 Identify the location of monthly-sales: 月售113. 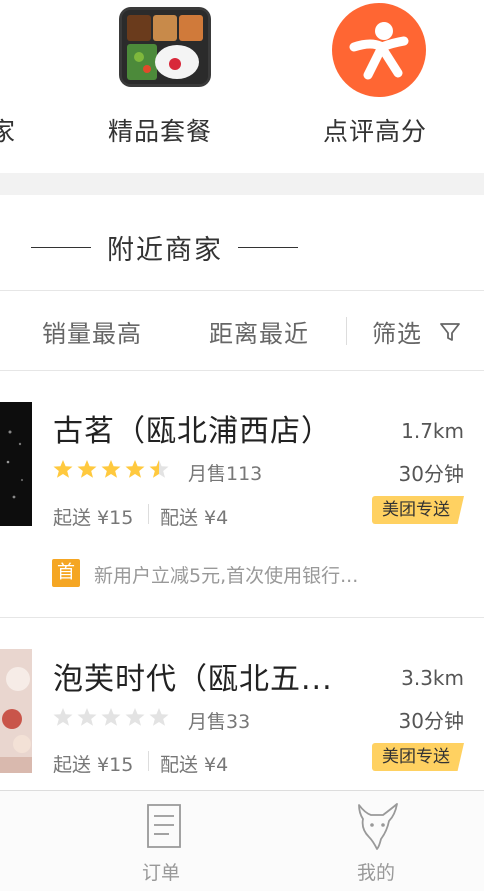
(225, 474).